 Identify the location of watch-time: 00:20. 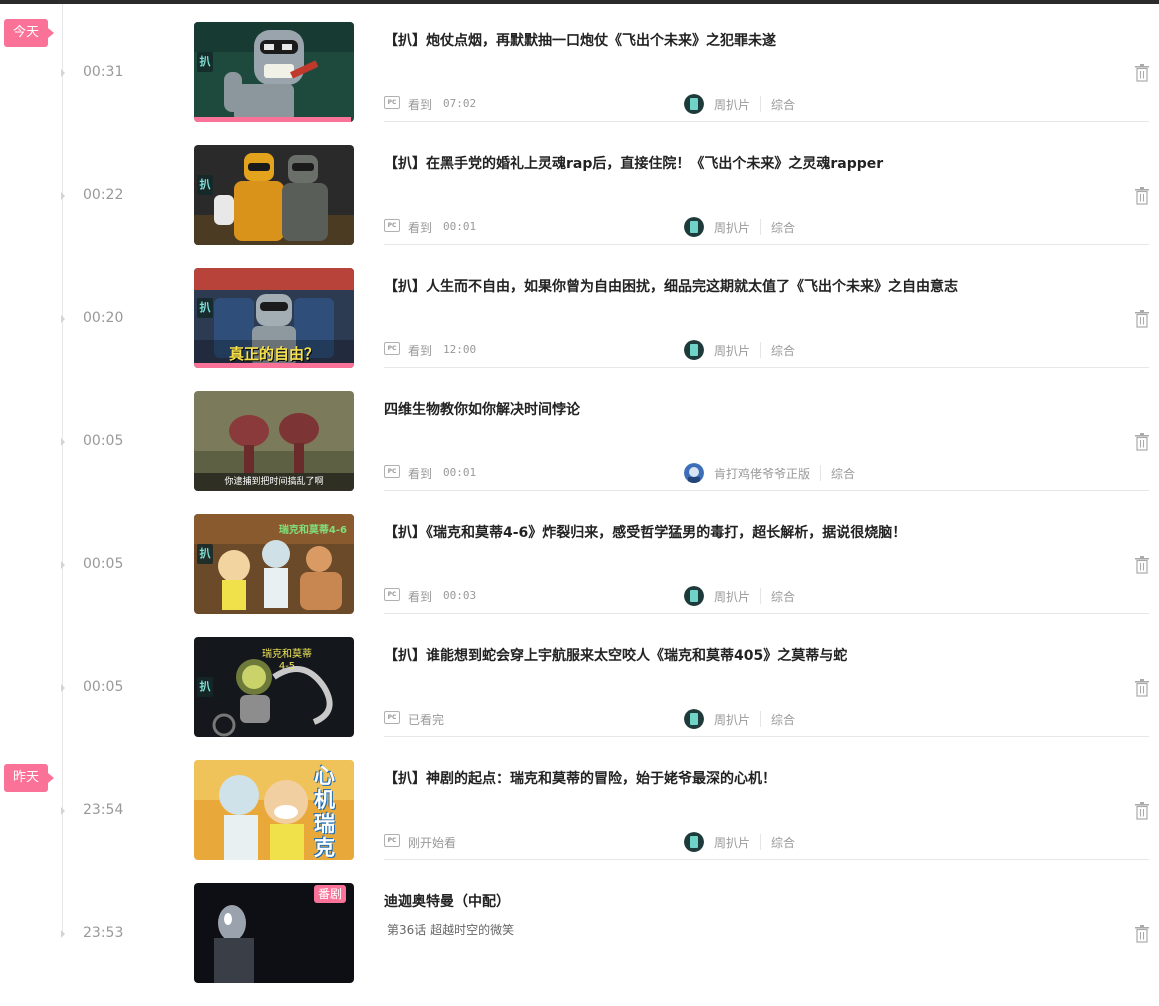
(103, 318).